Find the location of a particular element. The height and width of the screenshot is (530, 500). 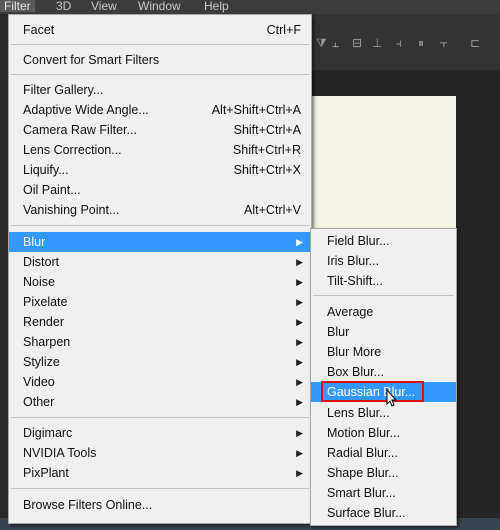

menu-3d: 3D is located at coordinates (63, 6).